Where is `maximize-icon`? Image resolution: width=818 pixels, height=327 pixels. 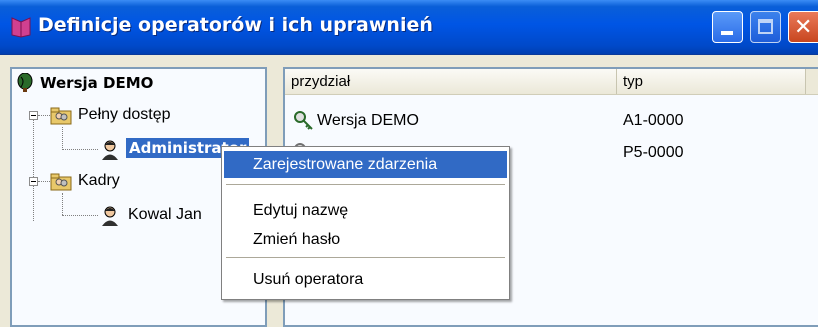
maximize-icon is located at coordinates (765, 26).